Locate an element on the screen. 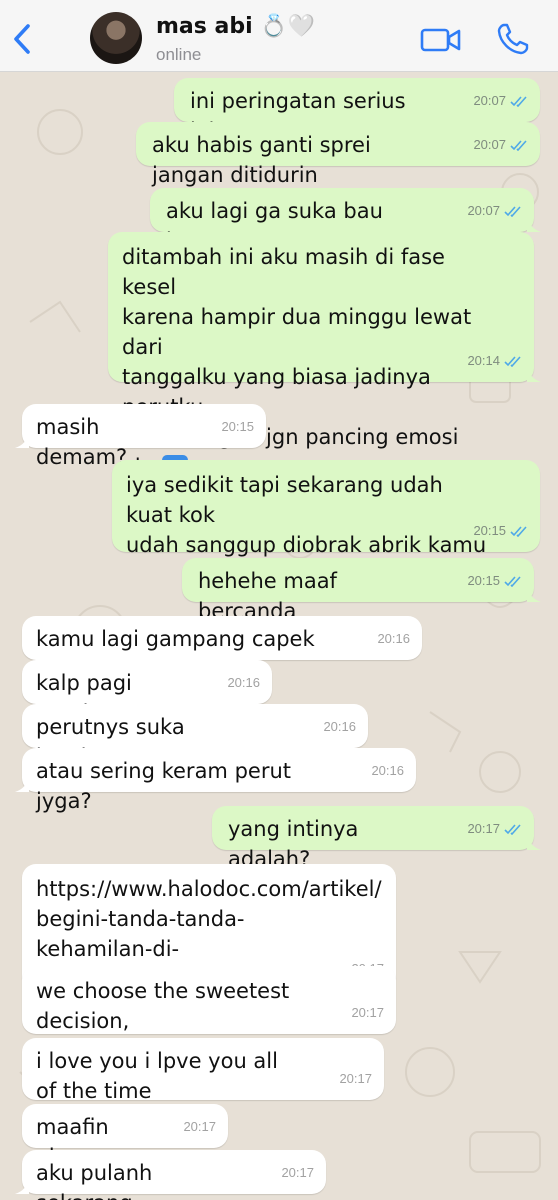  message-bubble-incoming: aku pulanh sekarang 20:17 is located at coordinates (170, 1175).